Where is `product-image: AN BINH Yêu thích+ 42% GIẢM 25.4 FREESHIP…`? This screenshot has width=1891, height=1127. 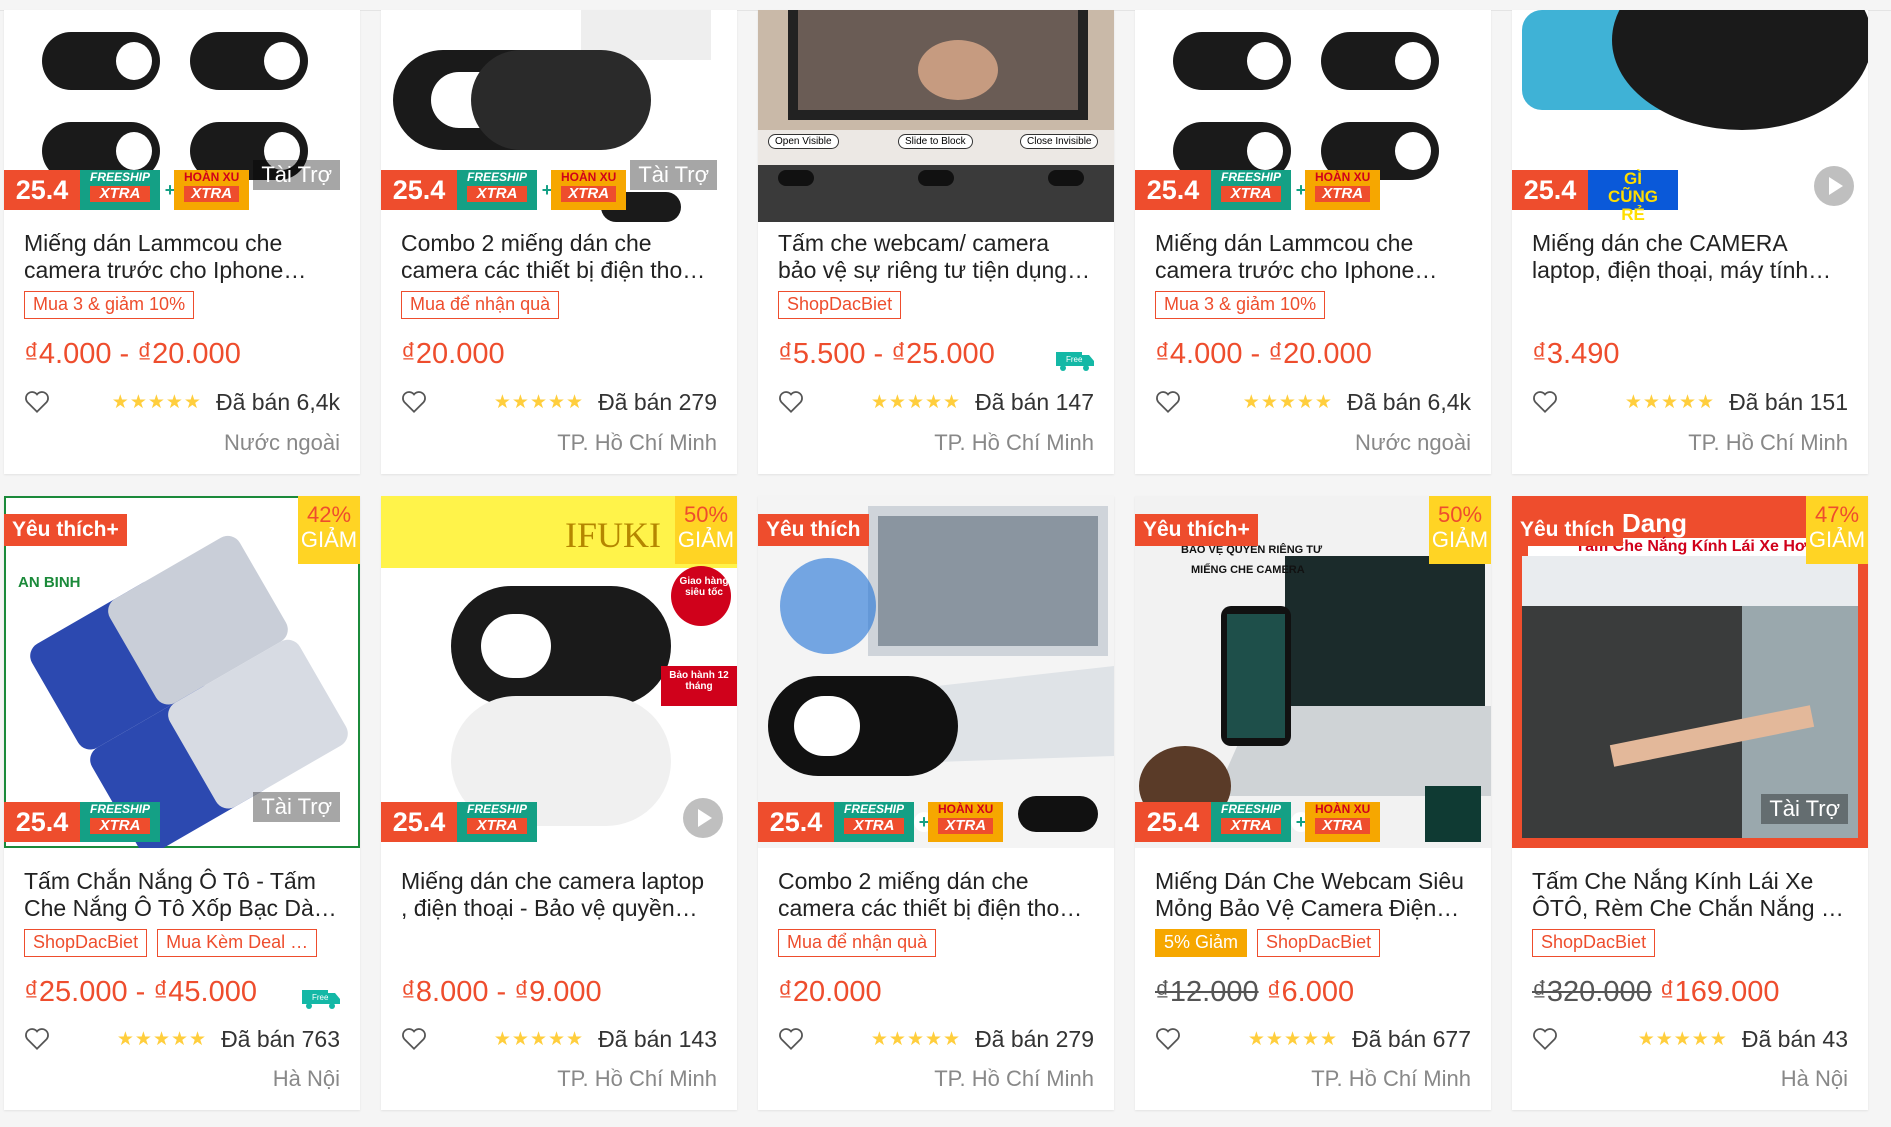 product-image: AN BINH Yêu thích+ 42% GIẢM 25.4 FREESHIP… is located at coordinates (182, 672).